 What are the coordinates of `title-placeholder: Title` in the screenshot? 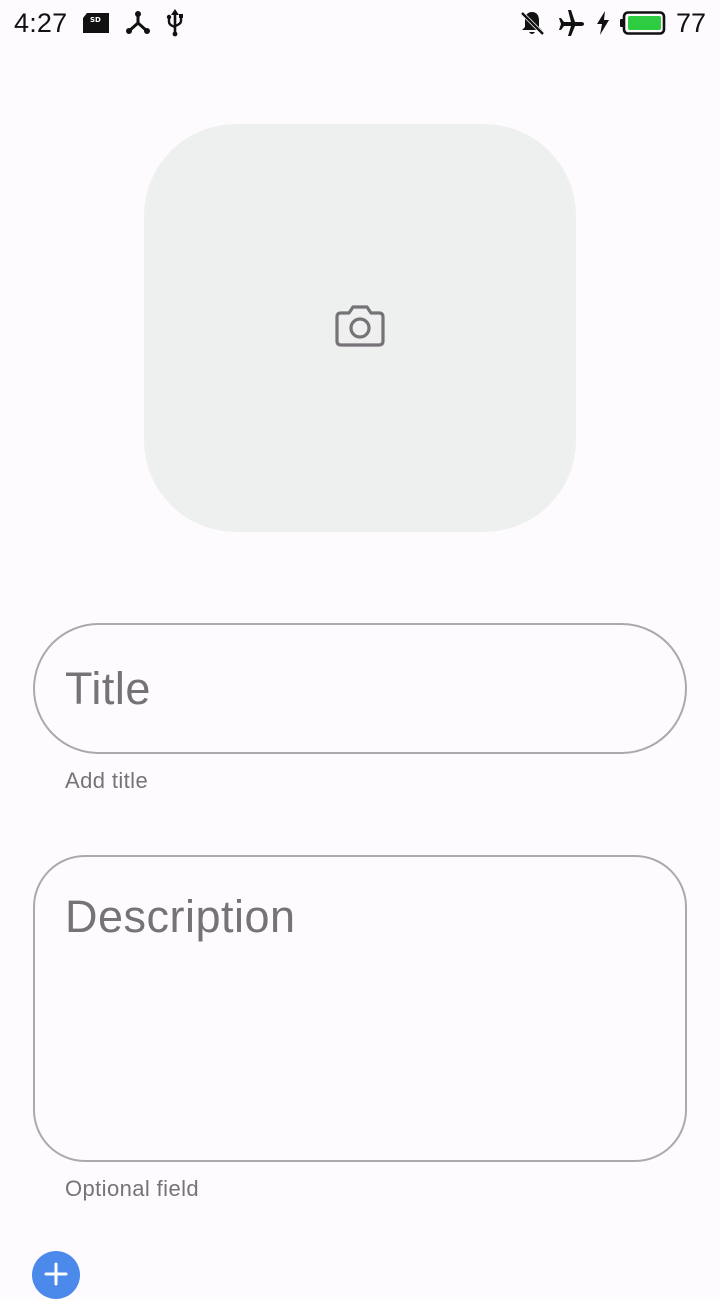 It's located at (108, 688).